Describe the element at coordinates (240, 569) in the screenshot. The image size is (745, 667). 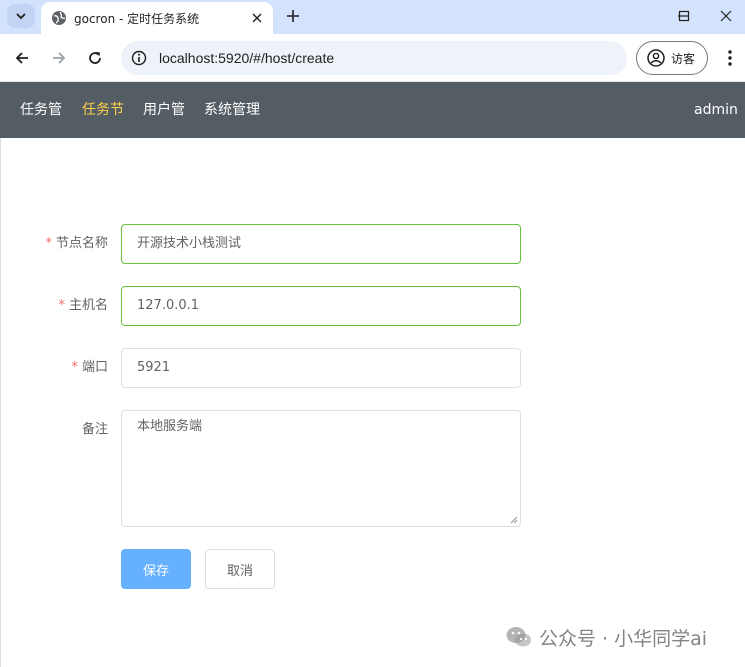
I see `cancel-button: 取消` at that location.